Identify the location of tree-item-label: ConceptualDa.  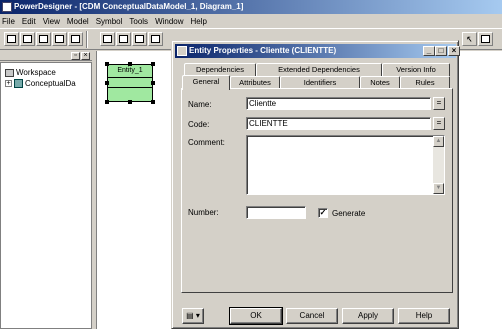
(50, 83).